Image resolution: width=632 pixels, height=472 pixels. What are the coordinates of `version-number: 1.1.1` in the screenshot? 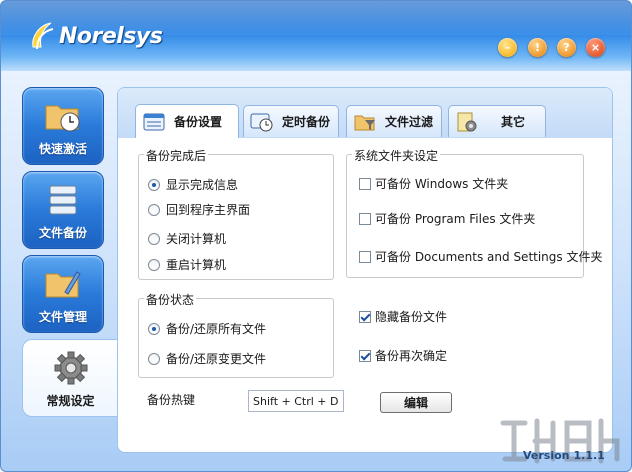 It's located at (589, 455).